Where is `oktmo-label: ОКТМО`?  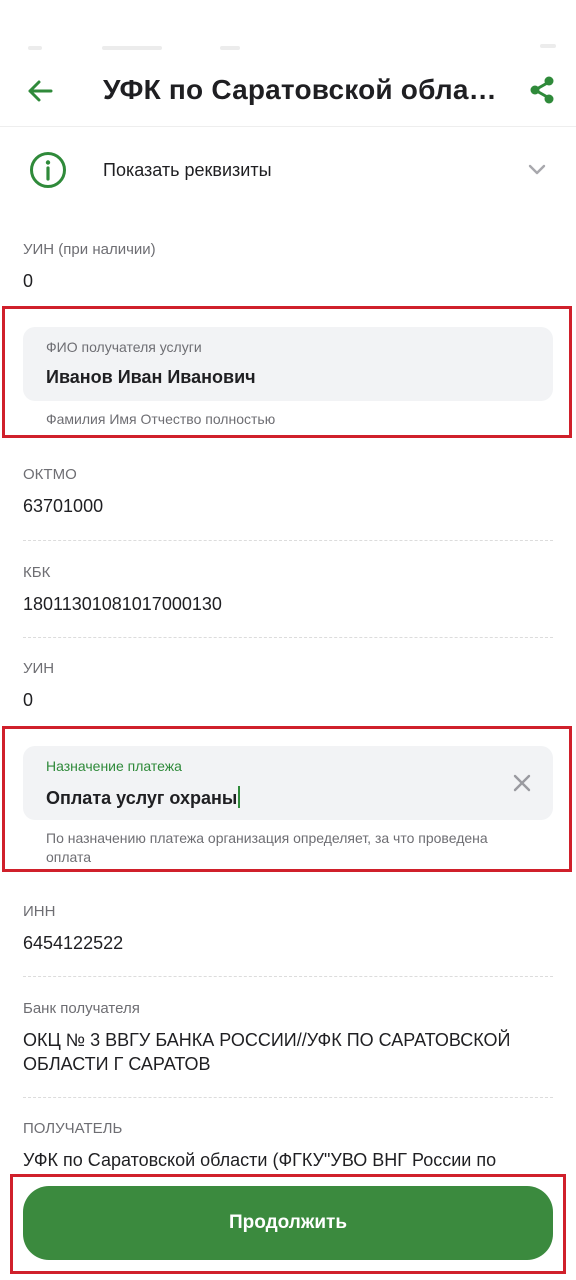 oktmo-label: ОКТМО is located at coordinates (50, 474).